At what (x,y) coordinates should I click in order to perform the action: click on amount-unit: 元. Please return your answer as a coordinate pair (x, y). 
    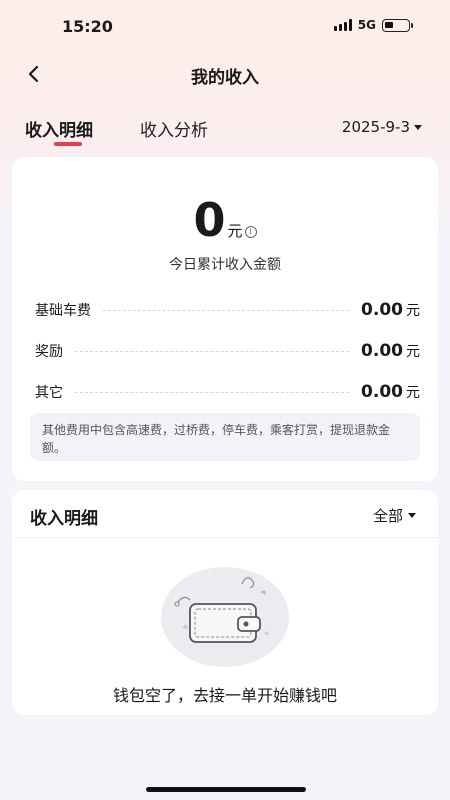
    Looking at the image, I should click on (235, 231).